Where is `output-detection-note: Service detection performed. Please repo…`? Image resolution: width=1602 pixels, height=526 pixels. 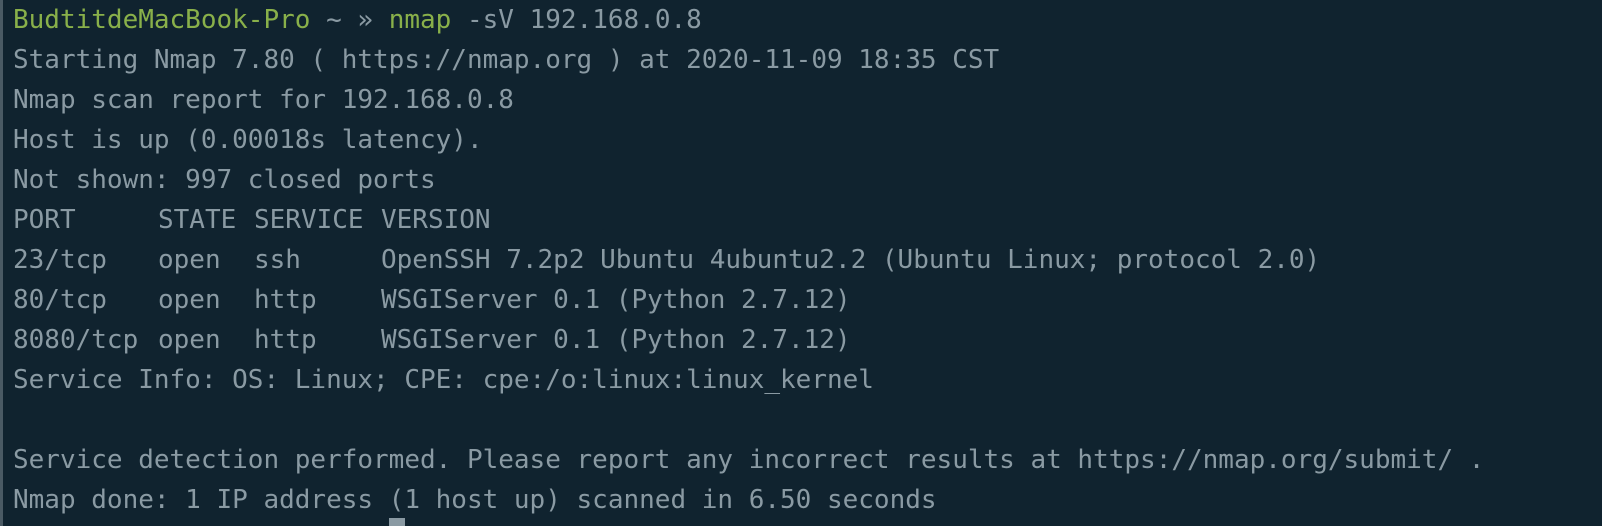 output-detection-note: Service detection performed. Please repo… is located at coordinates (749, 460).